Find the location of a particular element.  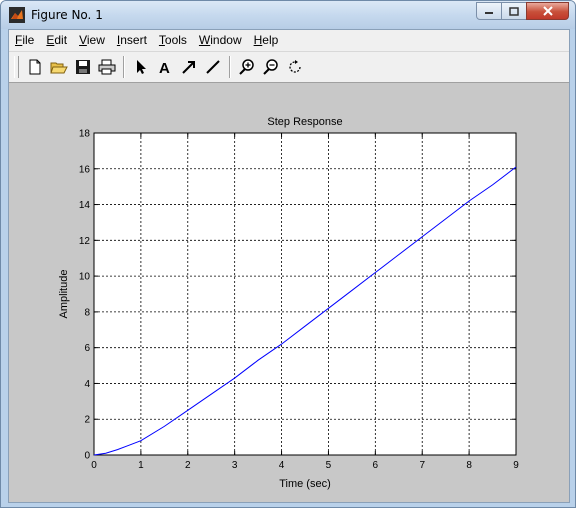

insert-text-button: A is located at coordinates (165, 67).